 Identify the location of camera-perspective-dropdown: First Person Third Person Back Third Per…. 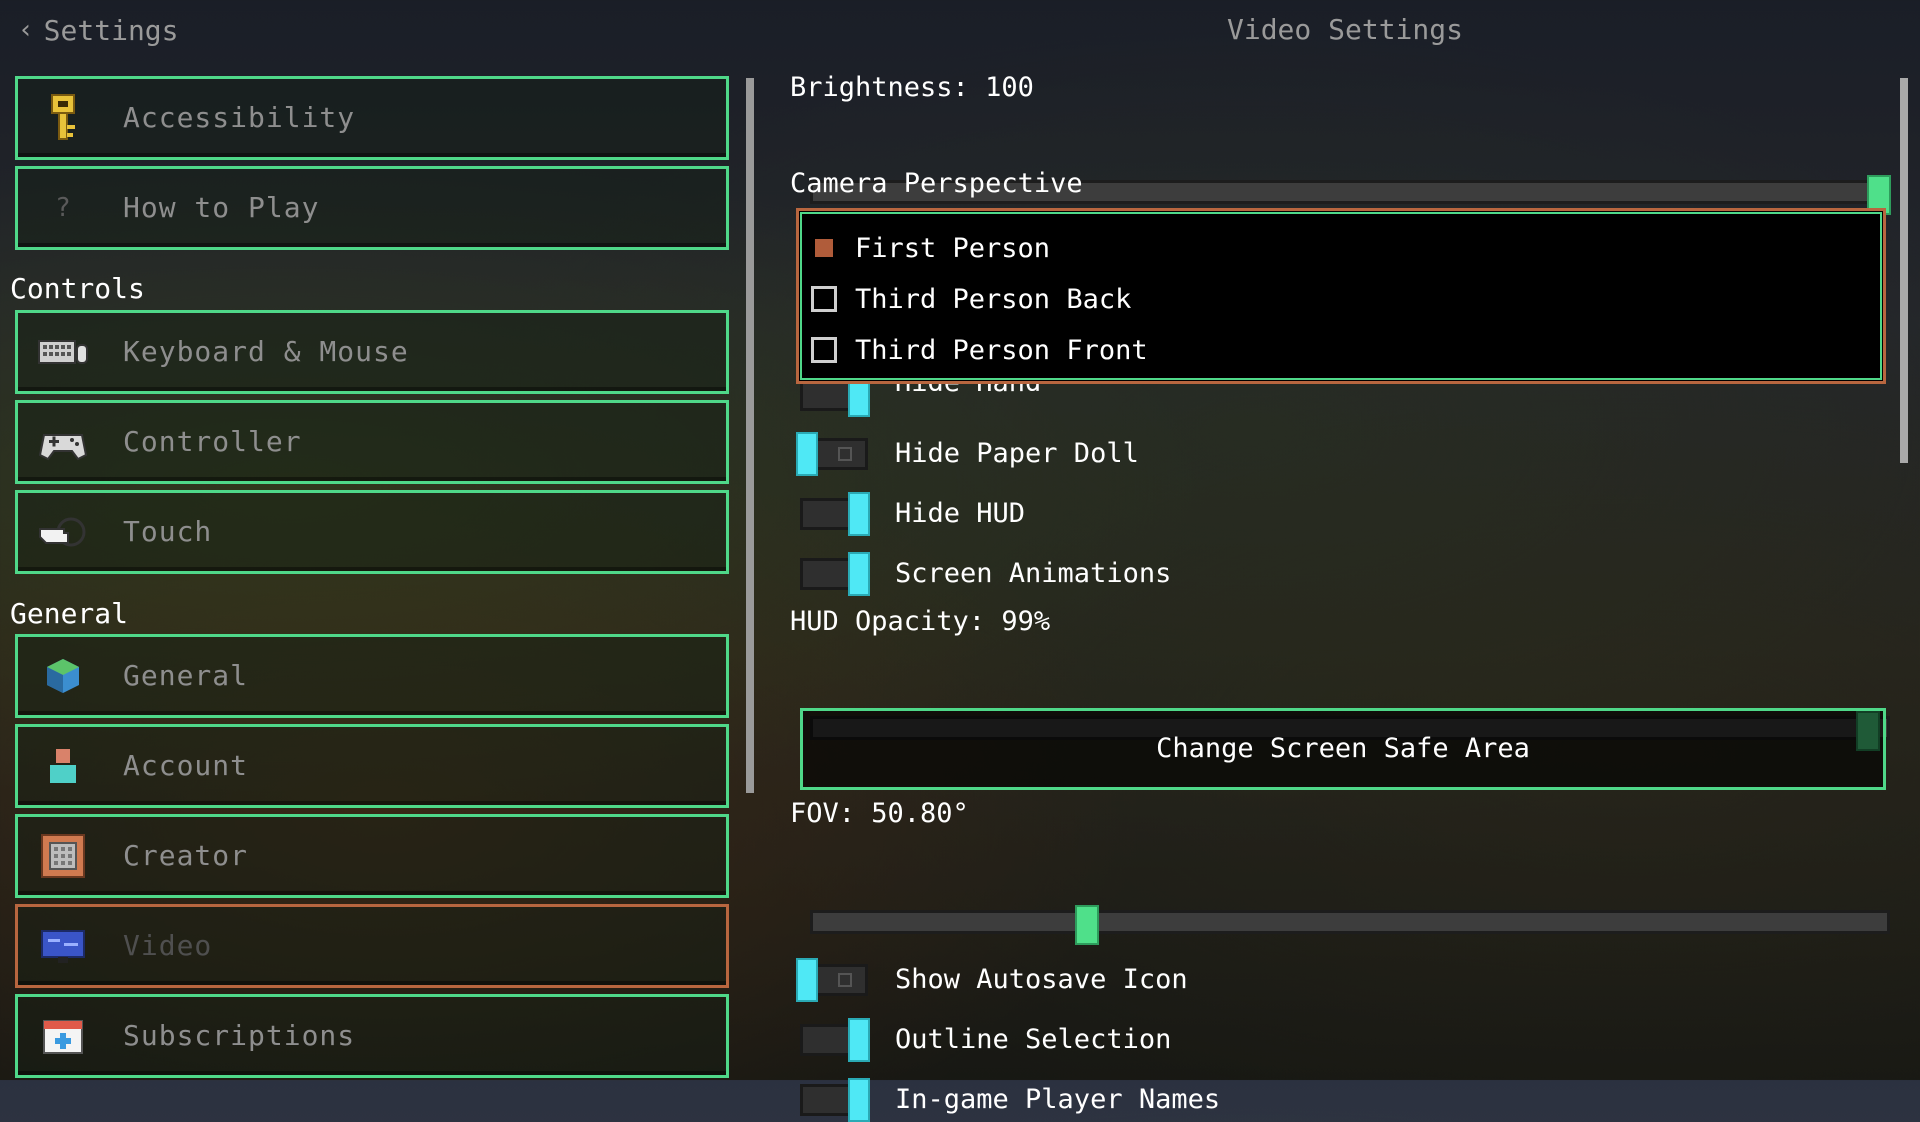
(1341, 296).